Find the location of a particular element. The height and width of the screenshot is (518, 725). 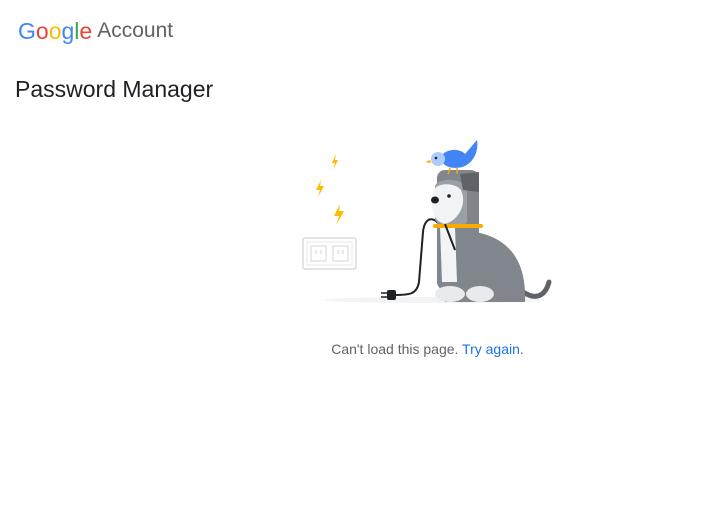

lightning-bolt-icon is located at coordinates (330, 189).